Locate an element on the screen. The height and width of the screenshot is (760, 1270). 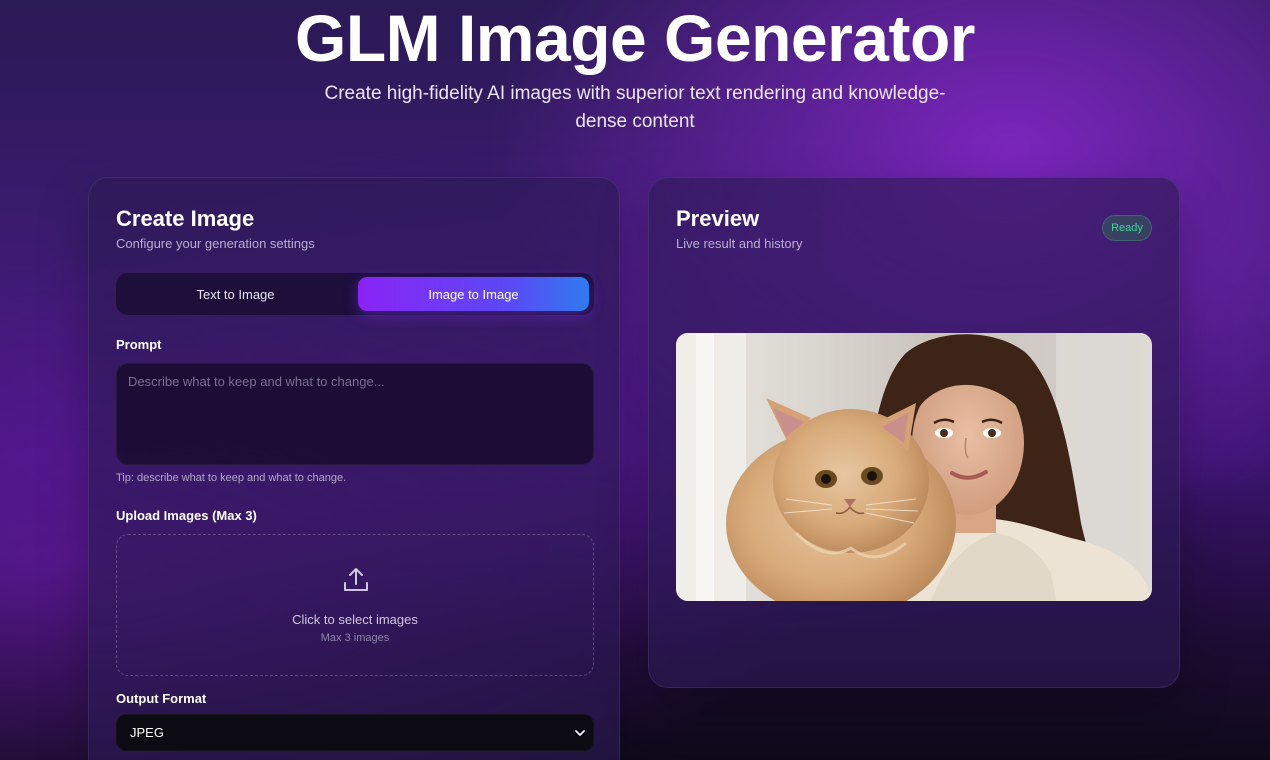
create-panel-subtitle: Configure your generation settings is located at coordinates (215, 243).